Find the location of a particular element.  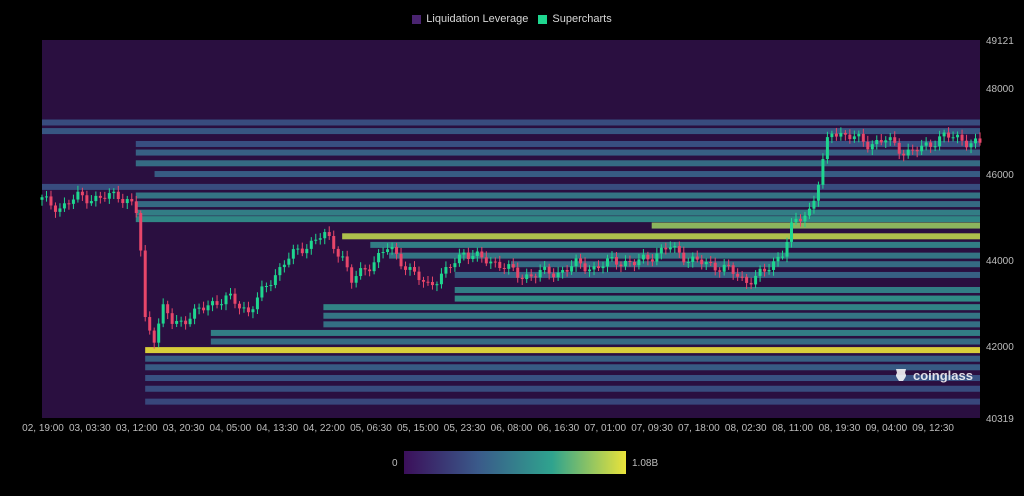

x-tick-label: 02, 19:00 is located at coordinates (43, 428).